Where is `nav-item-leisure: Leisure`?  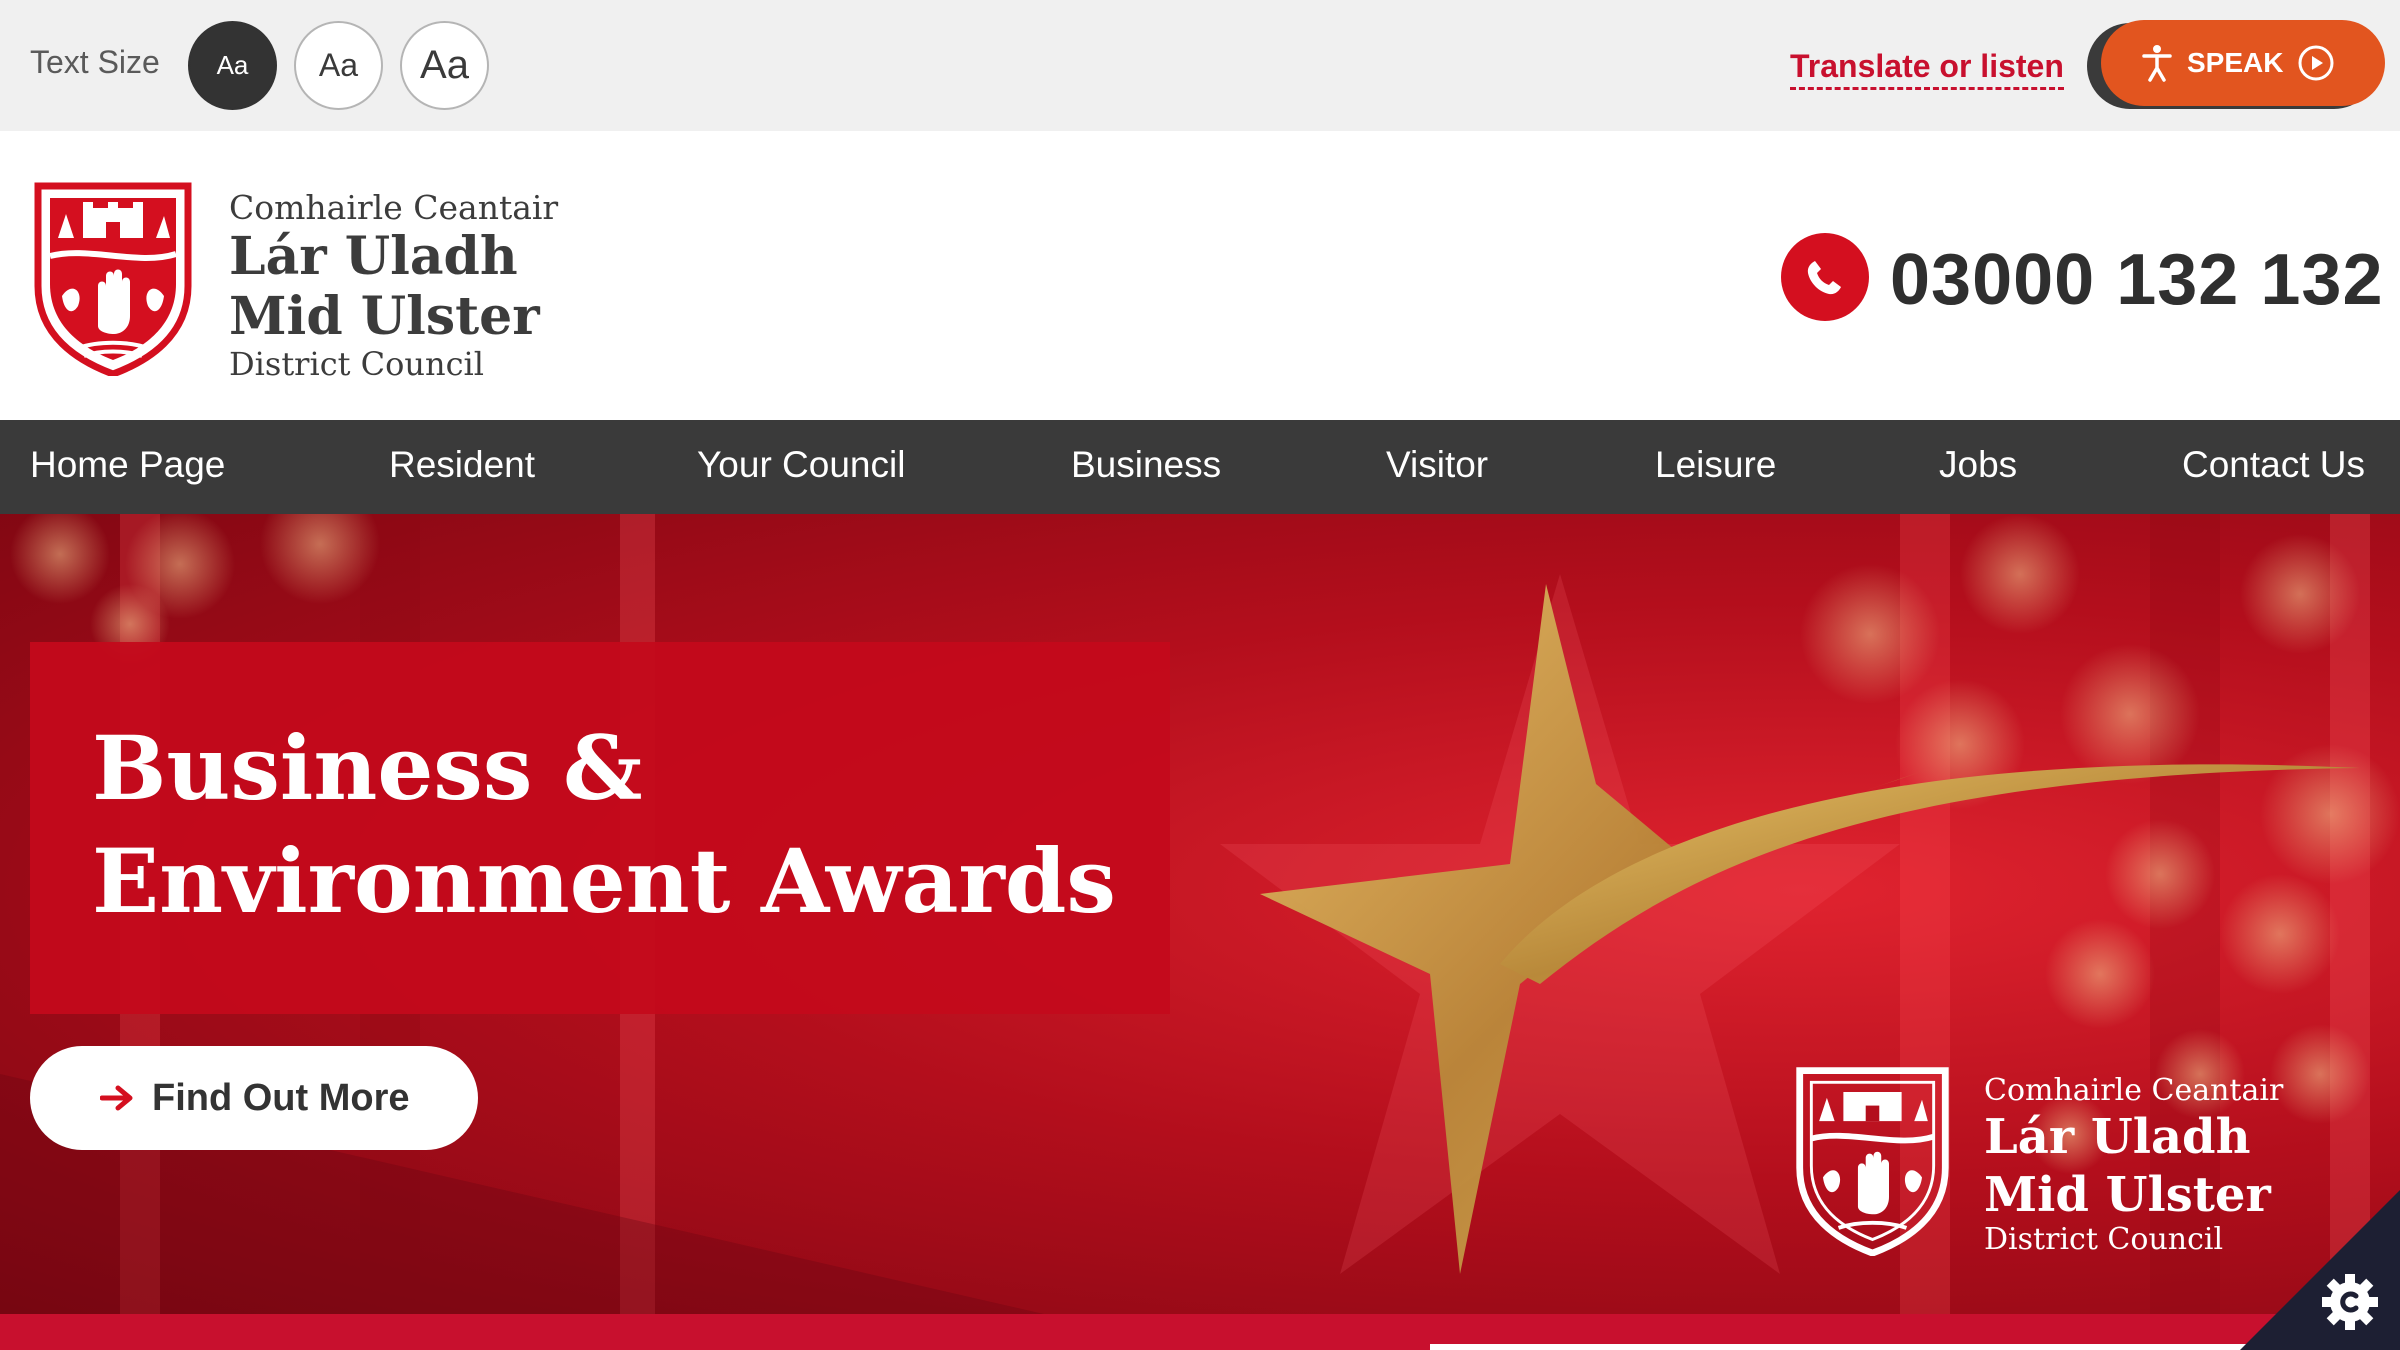 nav-item-leisure: Leisure is located at coordinates (1715, 465).